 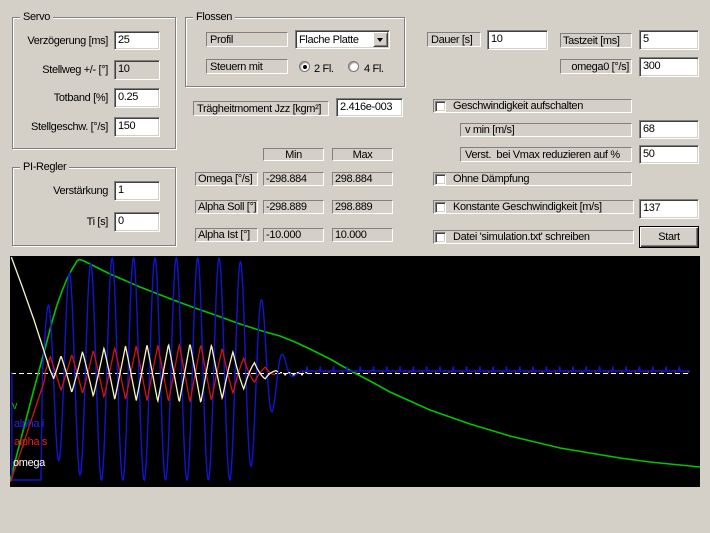 I want to click on svg-text: omega, so click(x=29, y=463).